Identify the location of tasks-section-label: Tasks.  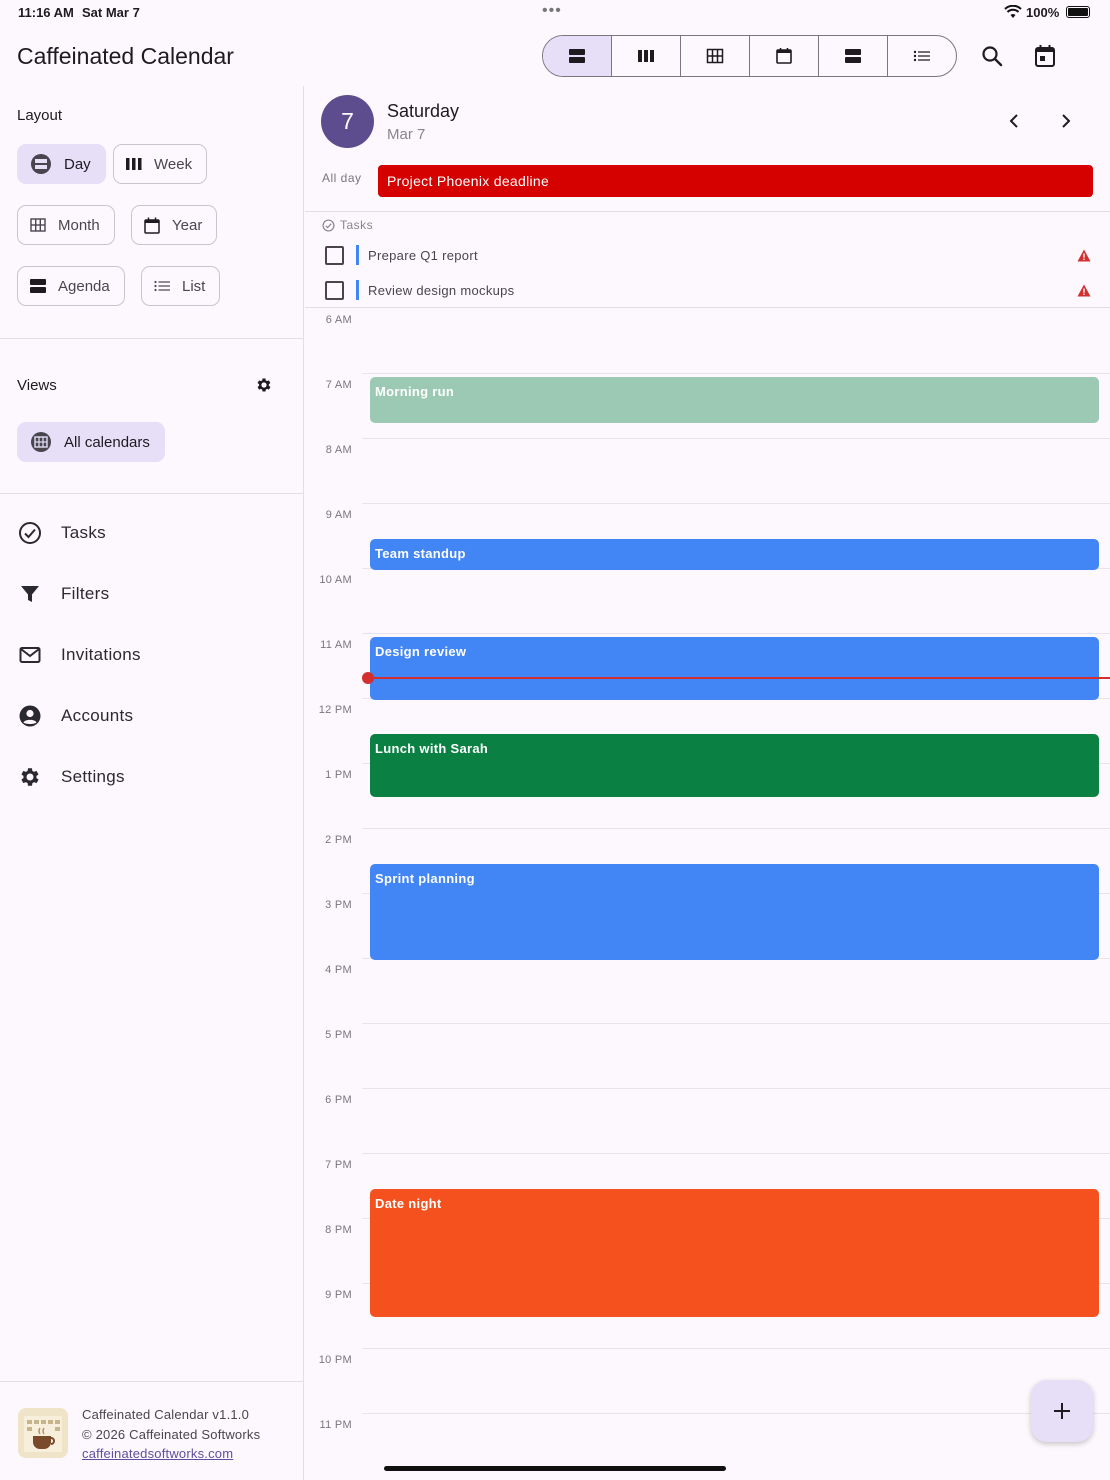
(347, 225).